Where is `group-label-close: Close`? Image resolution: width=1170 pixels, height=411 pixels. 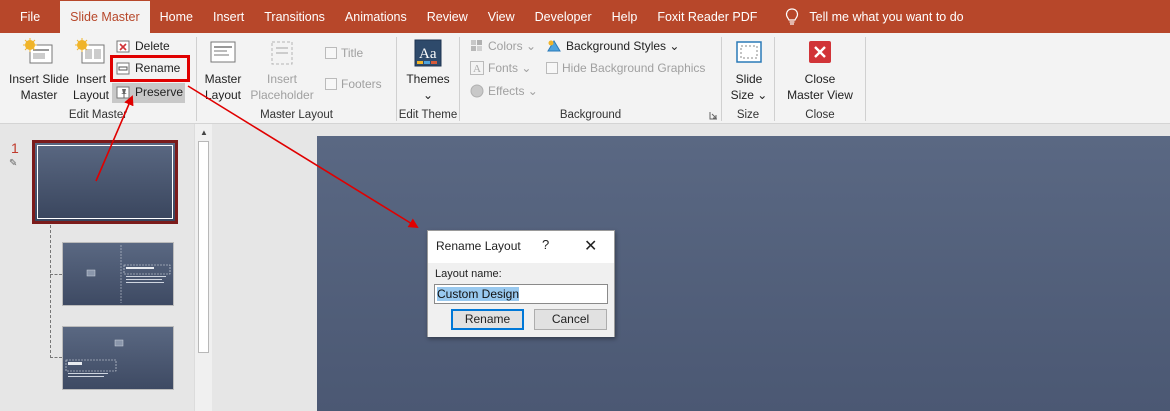
group-label-close: Close is located at coordinates (820, 115).